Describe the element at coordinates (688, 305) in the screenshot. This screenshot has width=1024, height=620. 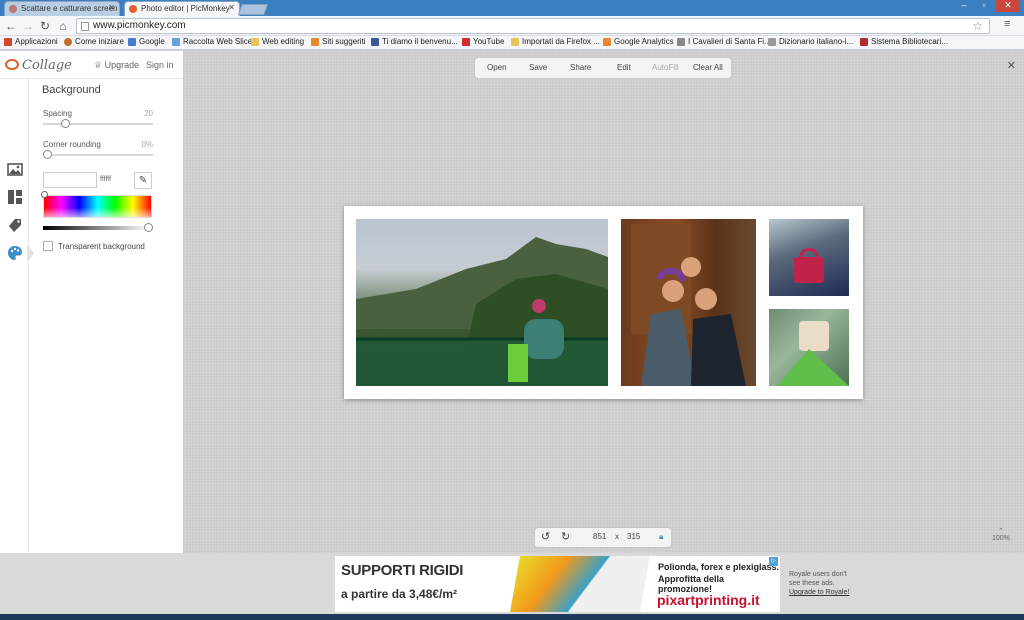
I see `friends-photo-image` at that location.